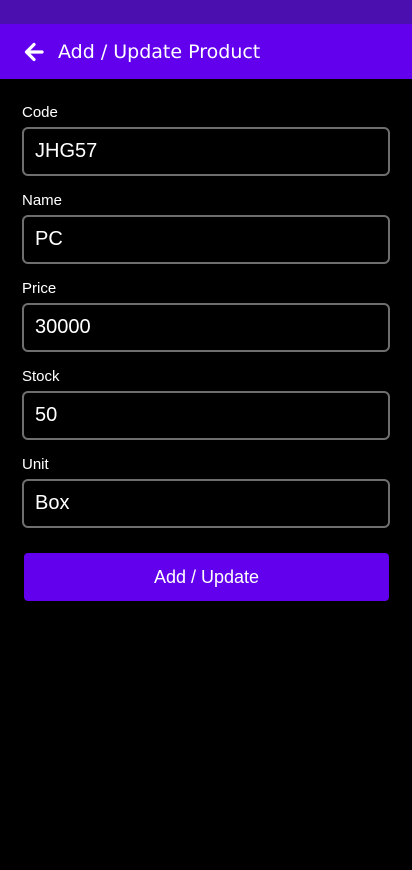 The width and height of the screenshot is (412, 870). I want to click on price-label: Price, so click(39, 288).